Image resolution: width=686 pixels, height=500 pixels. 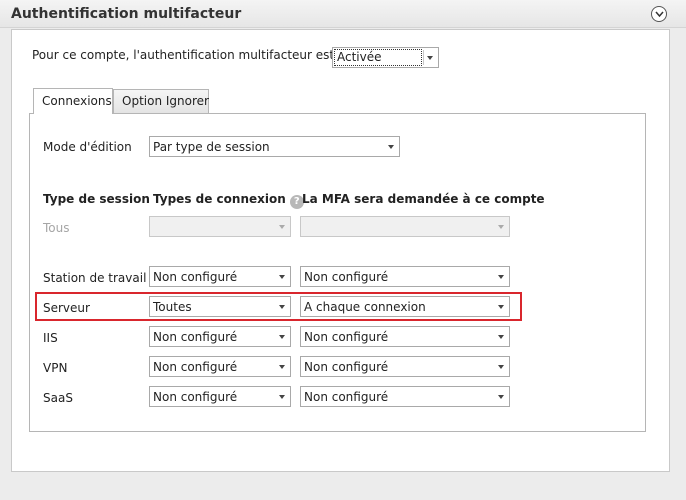 I want to click on tous-mfa-select, so click(x=405, y=226).